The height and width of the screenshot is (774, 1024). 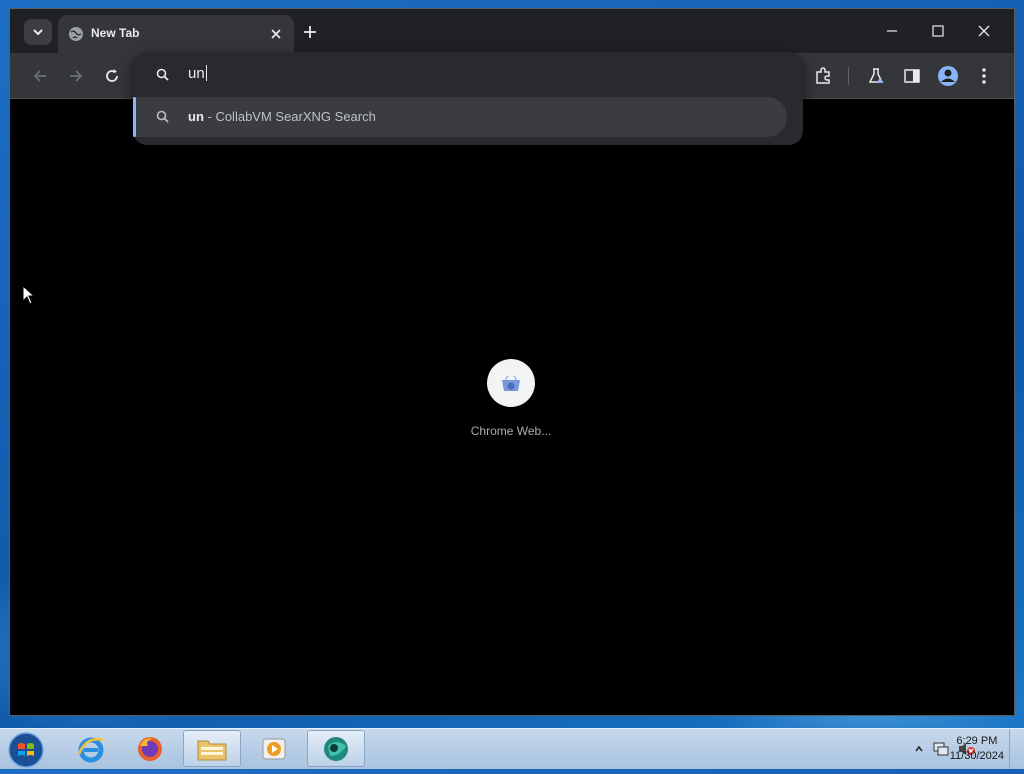 I want to click on shortcut-favicon, so click(x=511, y=383).